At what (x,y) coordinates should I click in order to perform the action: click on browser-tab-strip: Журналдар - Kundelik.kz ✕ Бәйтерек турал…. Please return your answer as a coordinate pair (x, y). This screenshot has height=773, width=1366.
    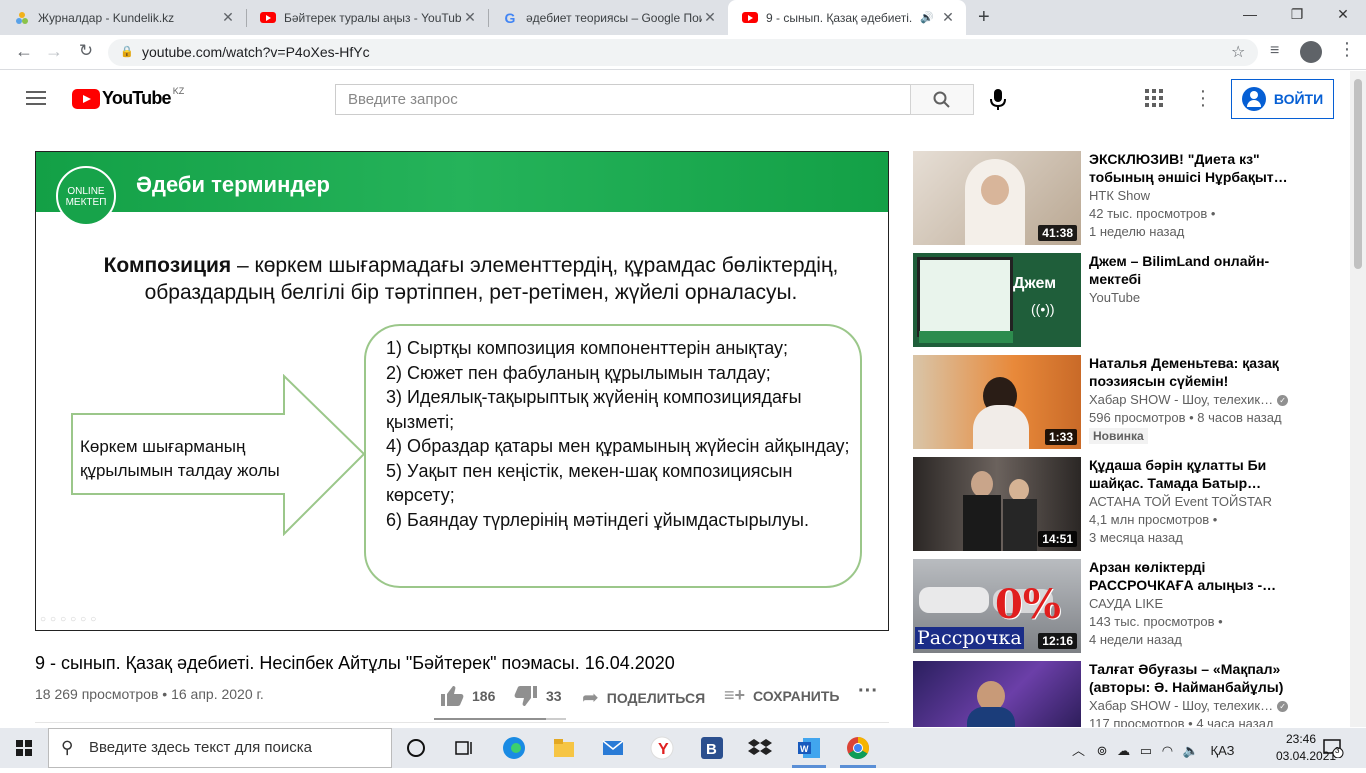
    Looking at the image, I should click on (683, 17).